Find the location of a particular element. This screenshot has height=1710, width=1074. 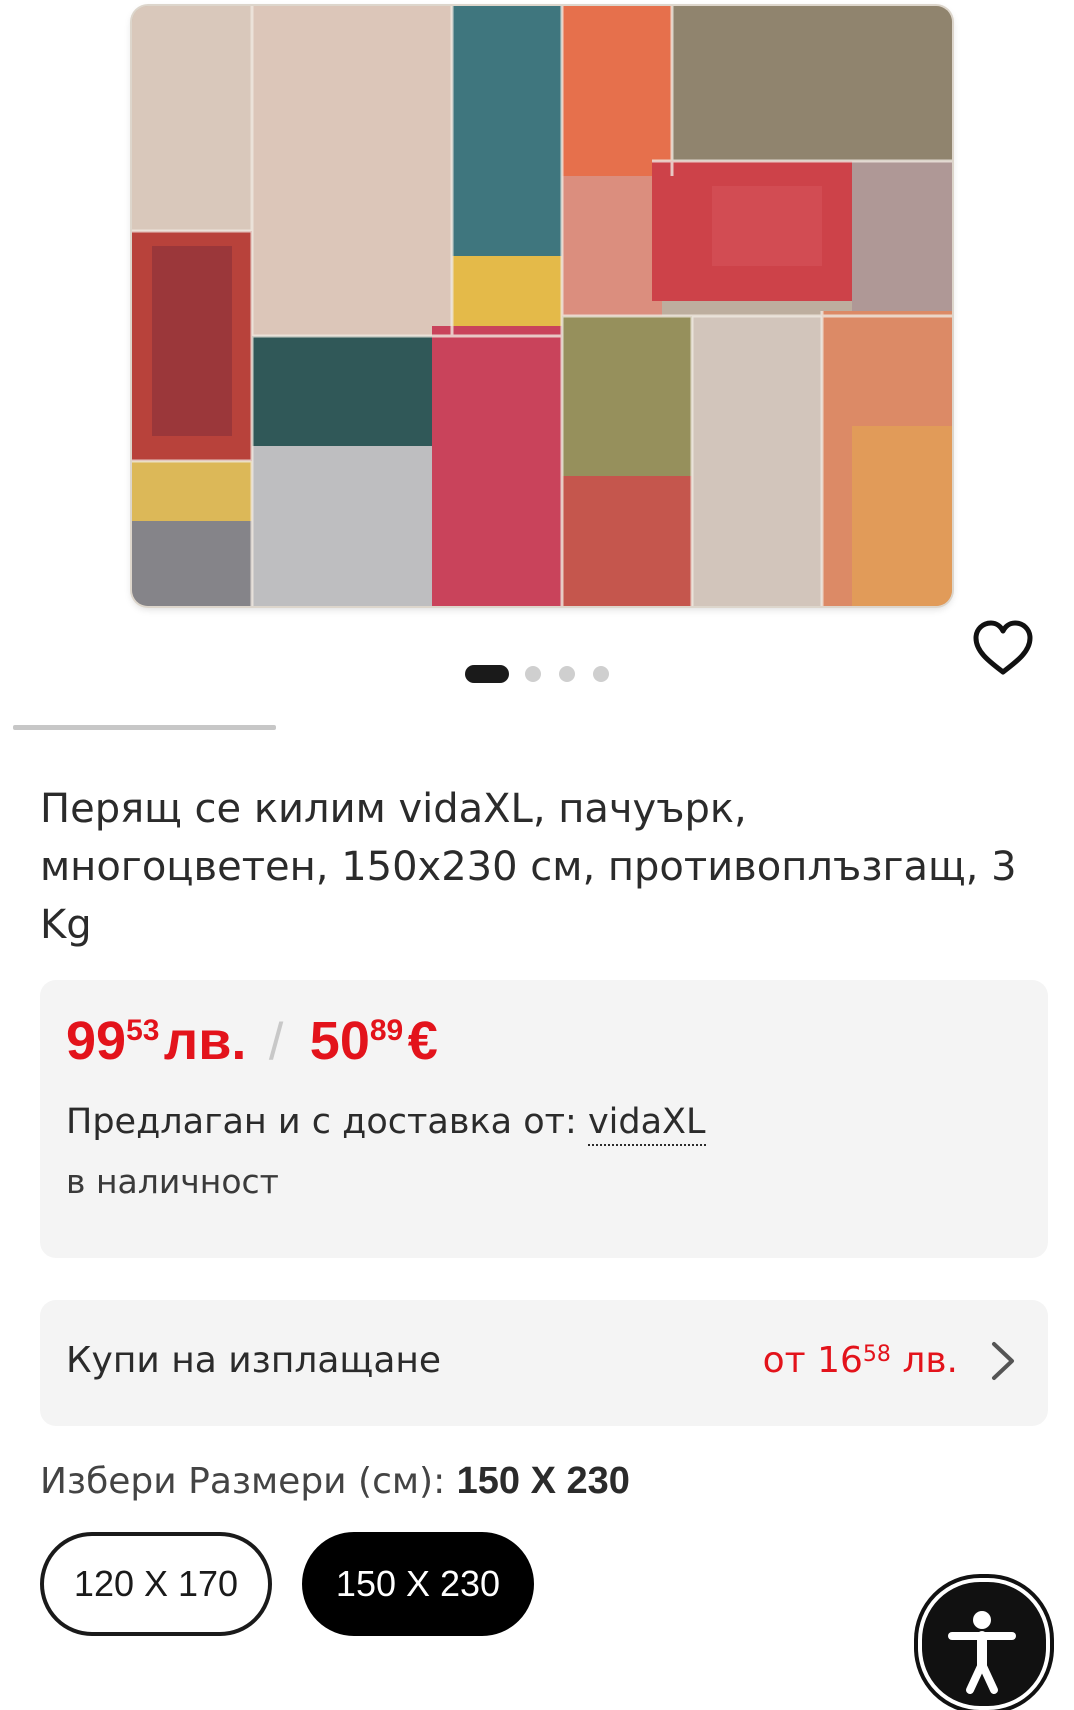

price-eur-currency: € is located at coordinates (422, 1041).